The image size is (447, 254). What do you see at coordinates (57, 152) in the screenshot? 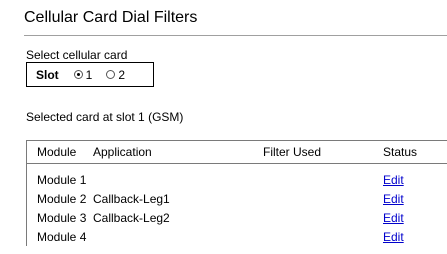
I see `header-module: Module` at bounding box center [57, 152].